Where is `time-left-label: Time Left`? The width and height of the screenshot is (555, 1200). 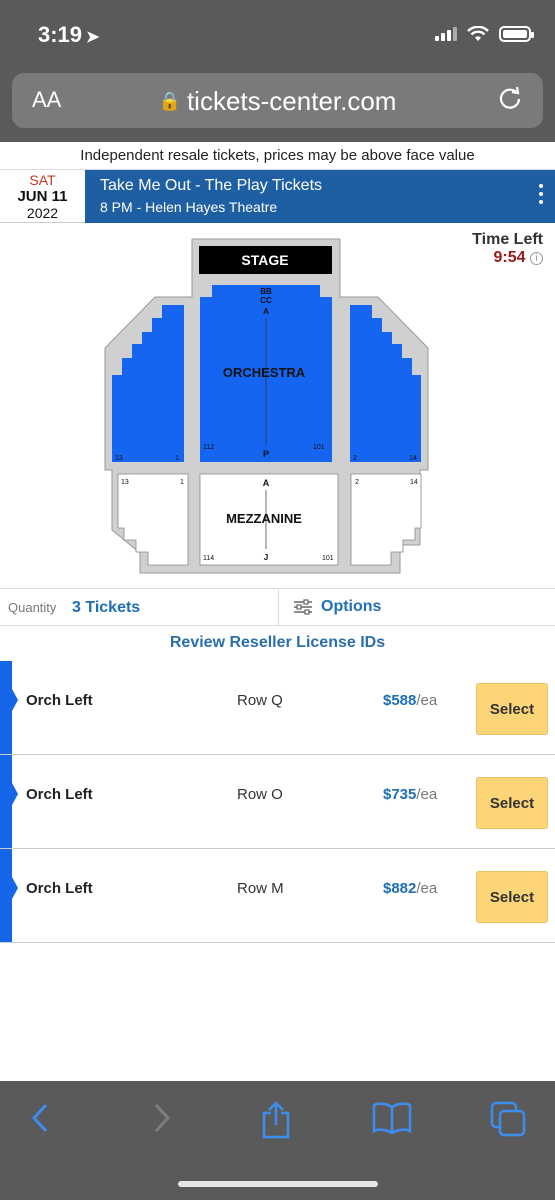 time-left-label: Time Left is located at coordinates (507, 239).